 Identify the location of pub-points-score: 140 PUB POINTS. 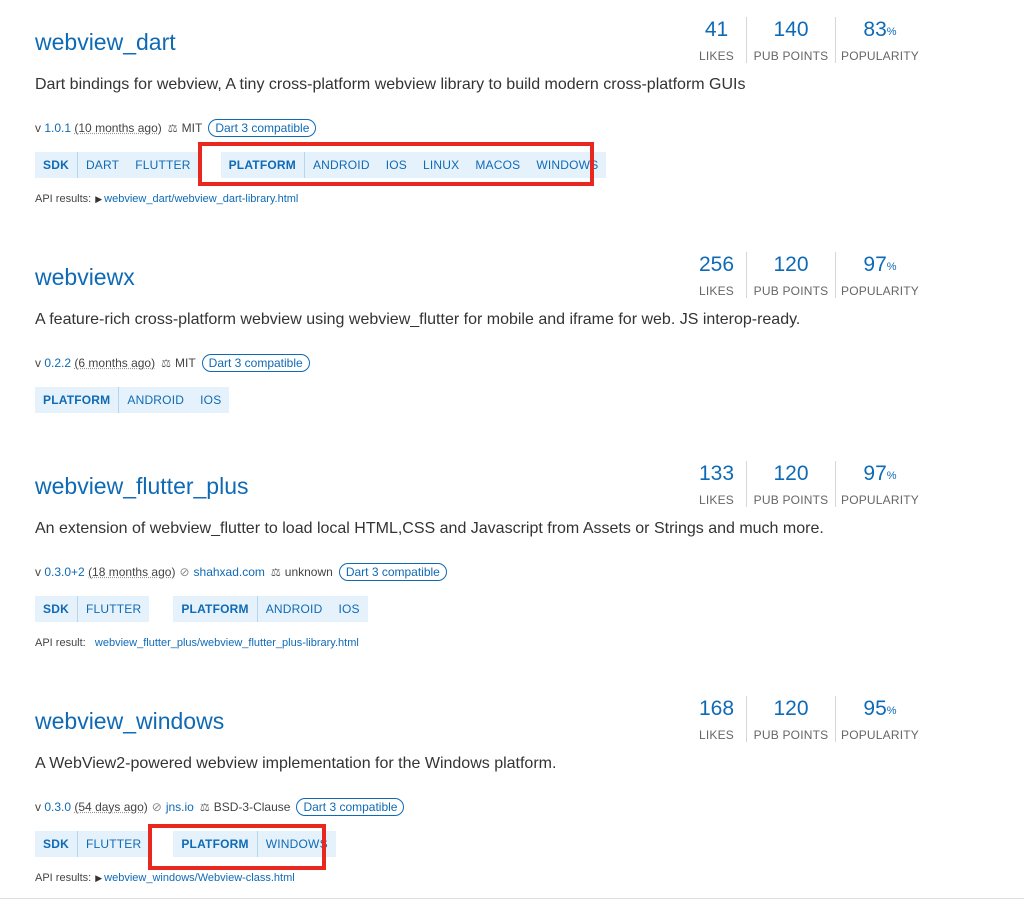
(790, 40).